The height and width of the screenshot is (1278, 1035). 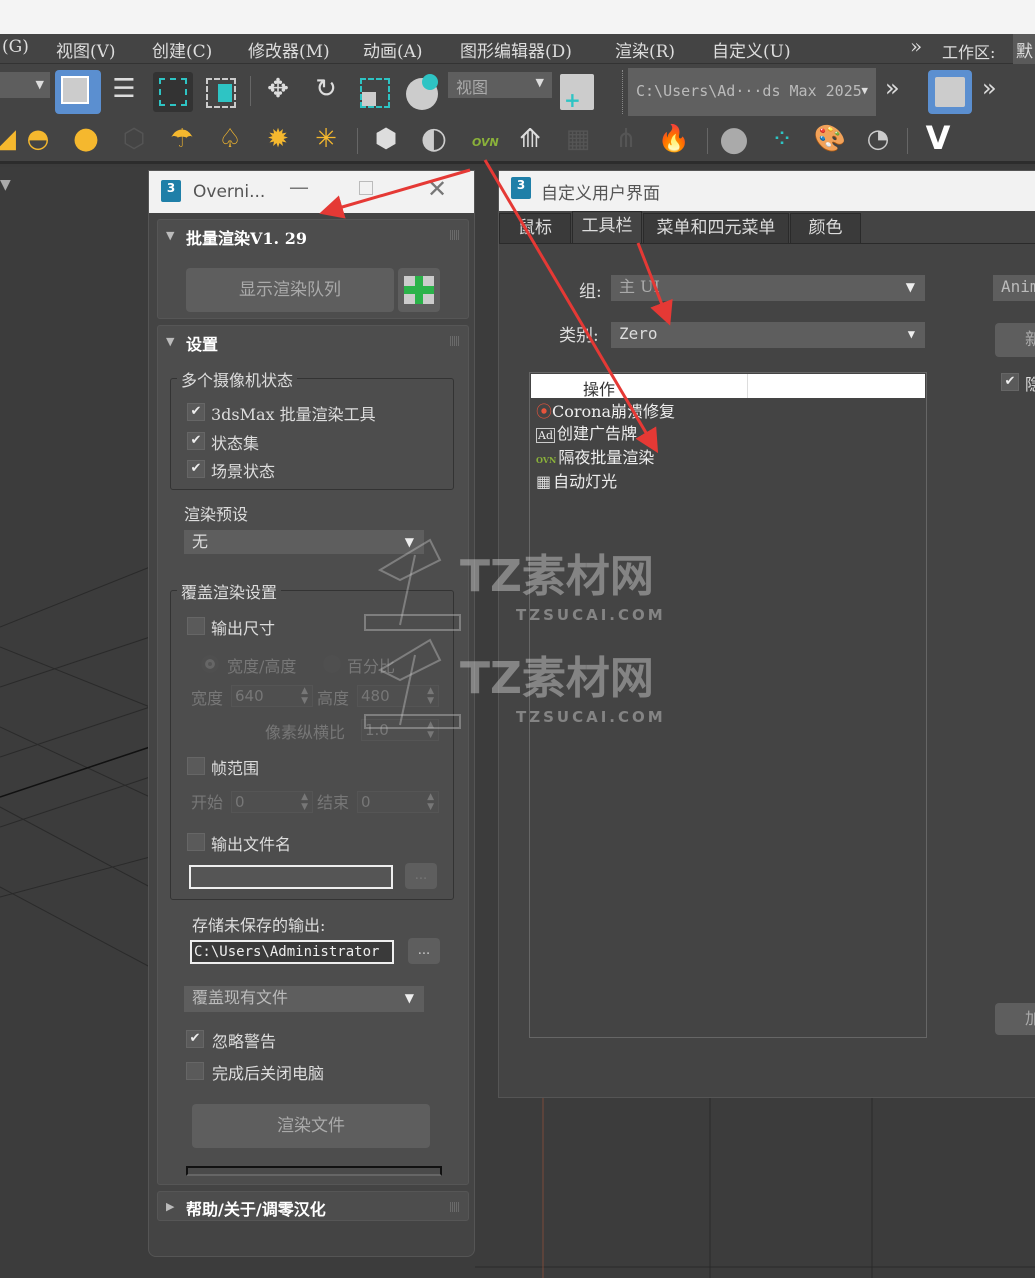 What do you see at coordinates (950, 92) in the screenshot?
I see `save-scene-button` at bounding box center [950, 92].